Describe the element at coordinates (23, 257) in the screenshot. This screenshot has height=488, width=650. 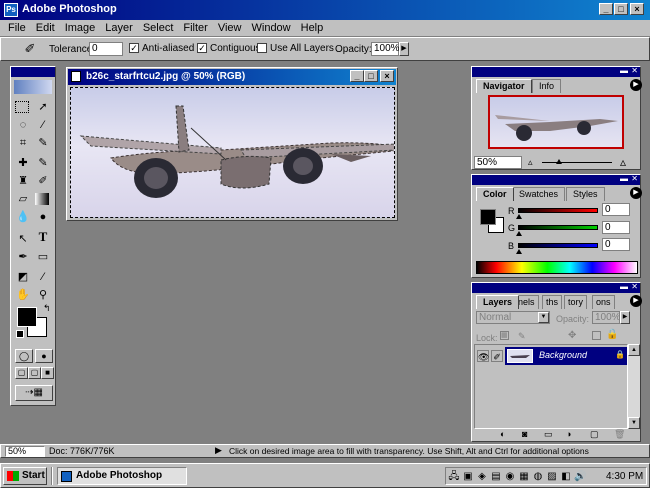
I see `pen-tool-icon: ✒` at that location.